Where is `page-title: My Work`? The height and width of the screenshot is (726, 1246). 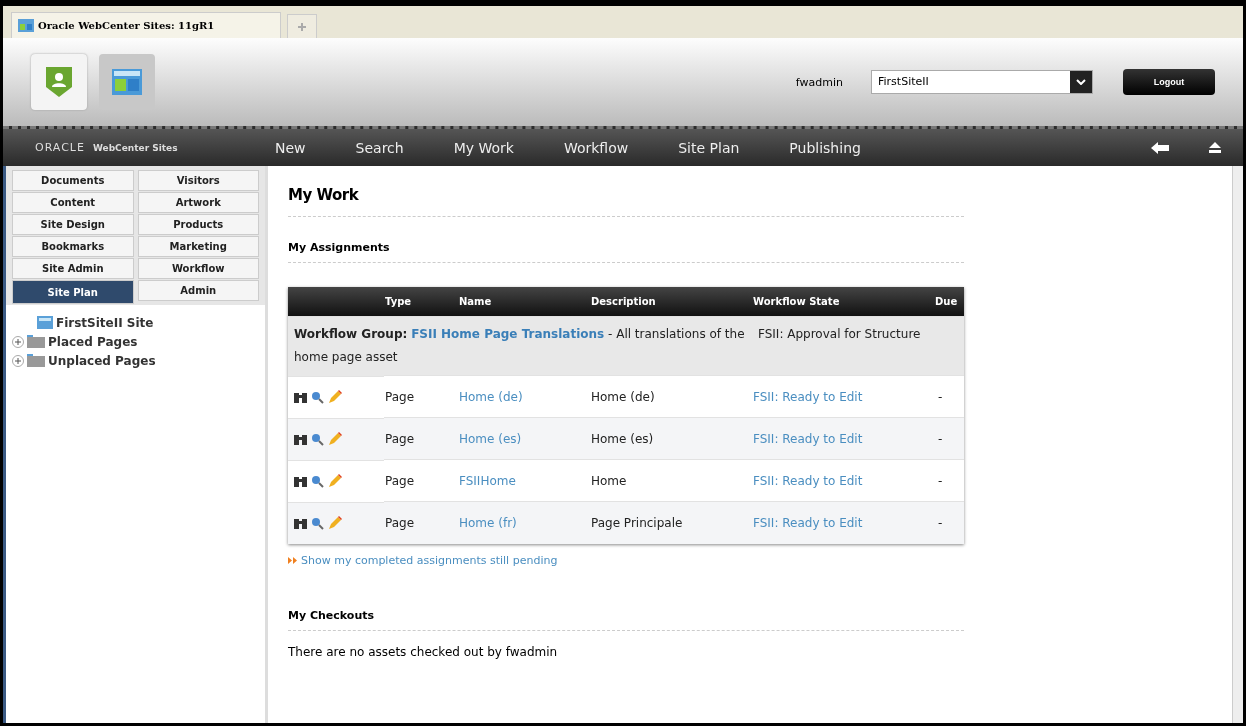
page-title: My Work is located at coordinates (324, 196).